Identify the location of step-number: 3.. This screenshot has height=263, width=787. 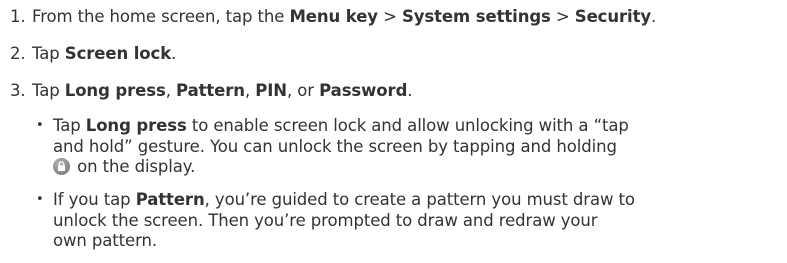
(18, 90).